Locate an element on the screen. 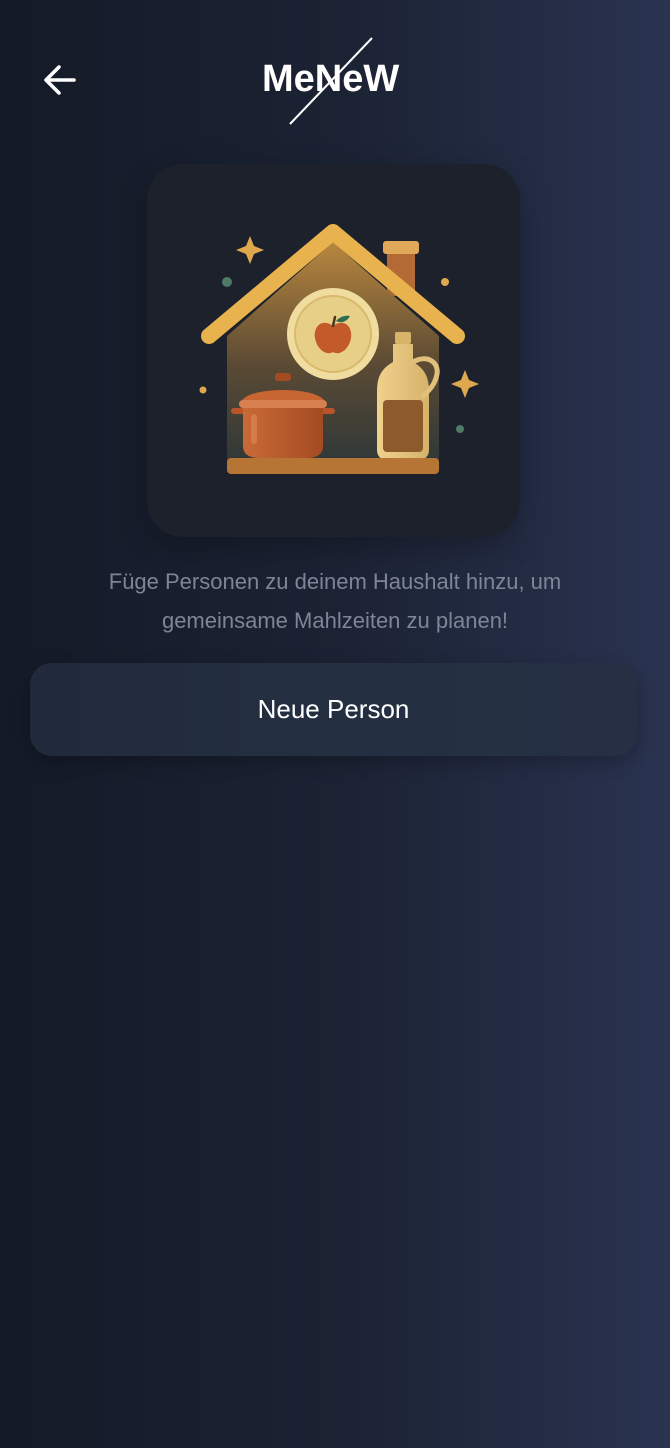 The image size is (670, 1448). house-kitchen-illustration is located at coordinates (339, 349).